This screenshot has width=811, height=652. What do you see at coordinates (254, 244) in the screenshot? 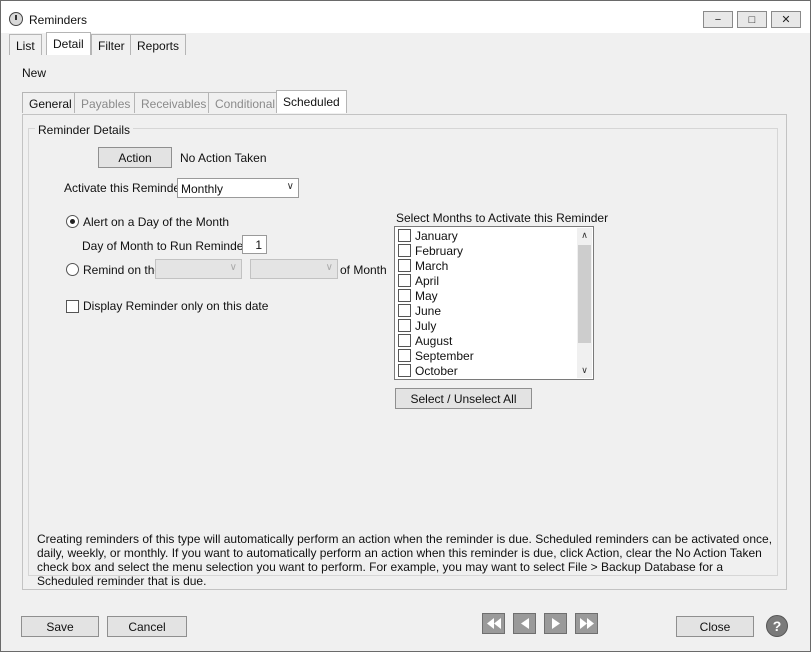
I see `day-of-month-input: 1` at bounding box center [254, 244].